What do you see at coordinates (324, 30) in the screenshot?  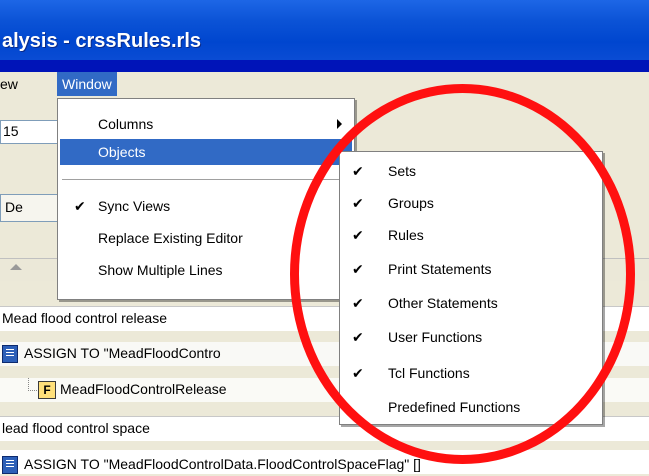 I see `title-bar: alysis - crssRules.rls` at bounding box center [324, 30].